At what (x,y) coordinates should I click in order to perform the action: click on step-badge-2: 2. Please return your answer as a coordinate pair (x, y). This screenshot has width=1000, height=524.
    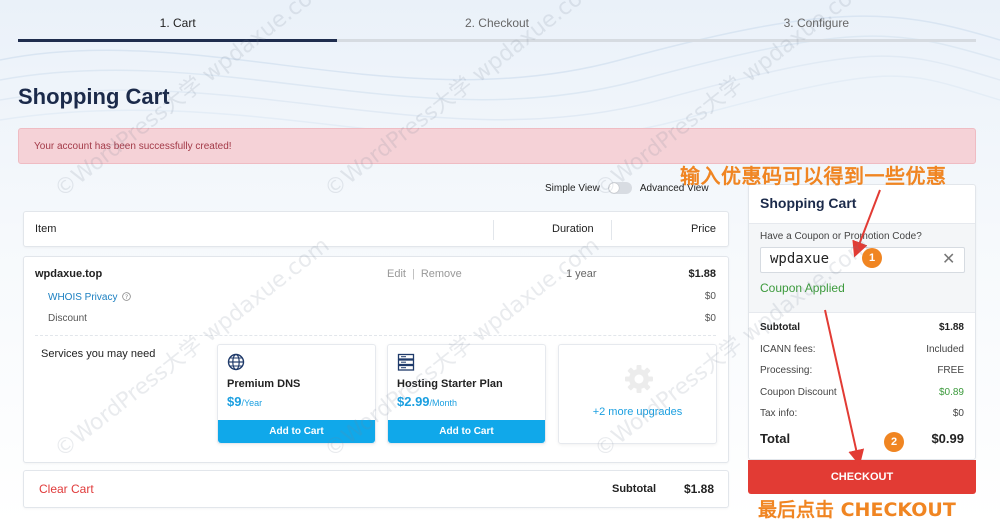
    Looking at the image, I should click on (894, 442).